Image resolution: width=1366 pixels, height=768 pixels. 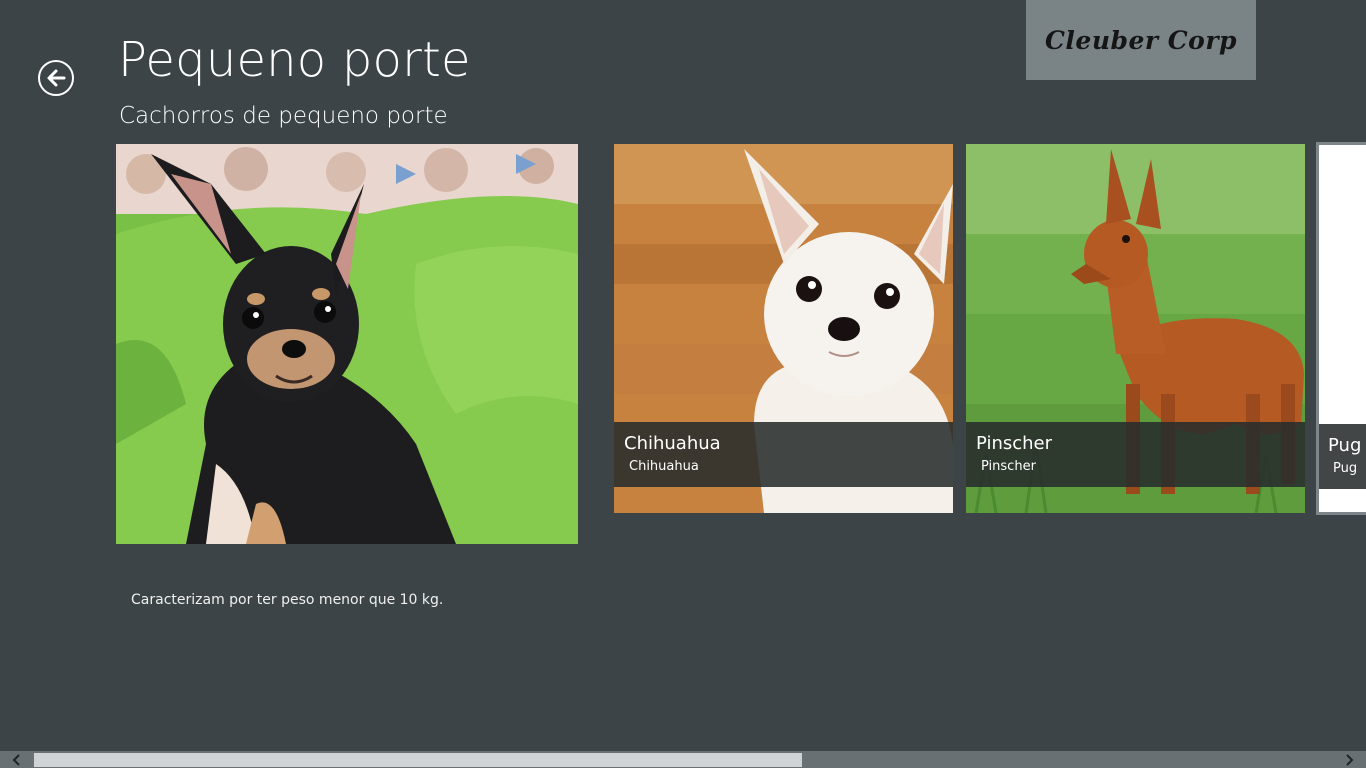 I want to click on item-subtitle: Chihuahua, so click(x=664, y=466).